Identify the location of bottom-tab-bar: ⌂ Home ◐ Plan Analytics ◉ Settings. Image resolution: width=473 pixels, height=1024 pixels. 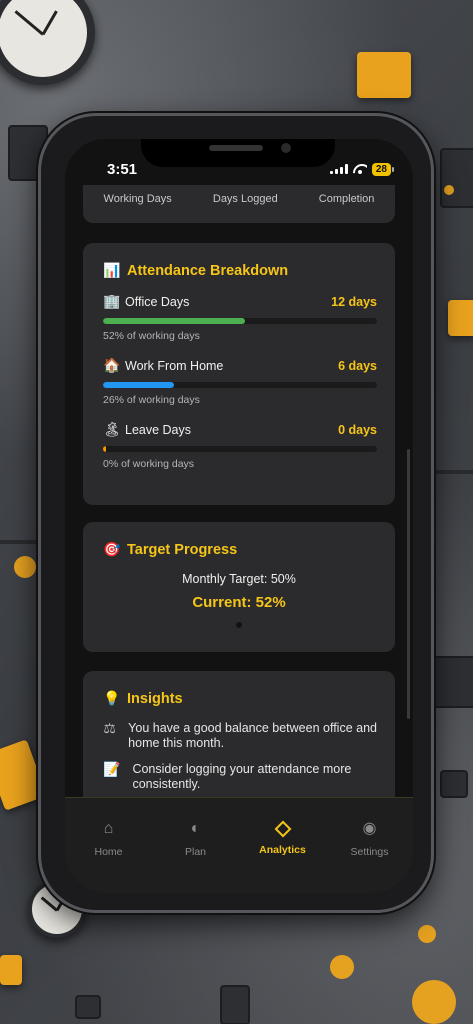
(239, 845).